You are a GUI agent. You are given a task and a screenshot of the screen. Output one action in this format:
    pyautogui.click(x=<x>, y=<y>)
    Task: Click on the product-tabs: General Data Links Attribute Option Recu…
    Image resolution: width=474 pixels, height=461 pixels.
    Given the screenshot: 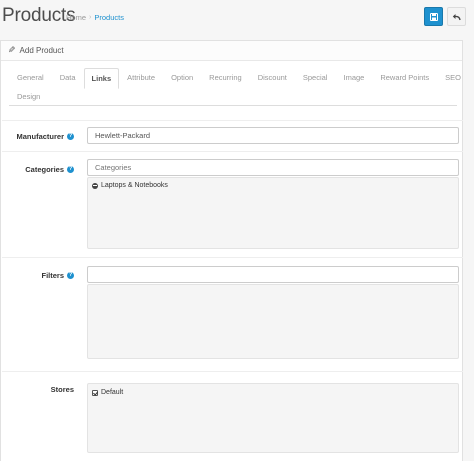 What is the action you would take?
    pyautogui.click(x=235, y=87)
    